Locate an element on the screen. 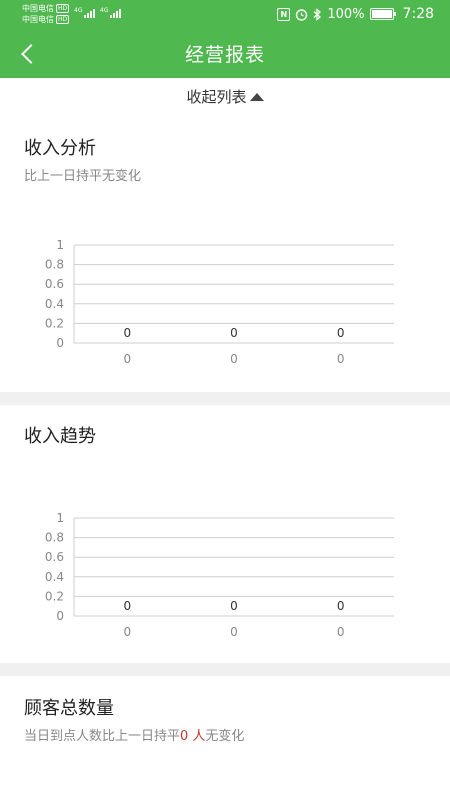  battery-percent: 100% is located at coordinates (346, 14).